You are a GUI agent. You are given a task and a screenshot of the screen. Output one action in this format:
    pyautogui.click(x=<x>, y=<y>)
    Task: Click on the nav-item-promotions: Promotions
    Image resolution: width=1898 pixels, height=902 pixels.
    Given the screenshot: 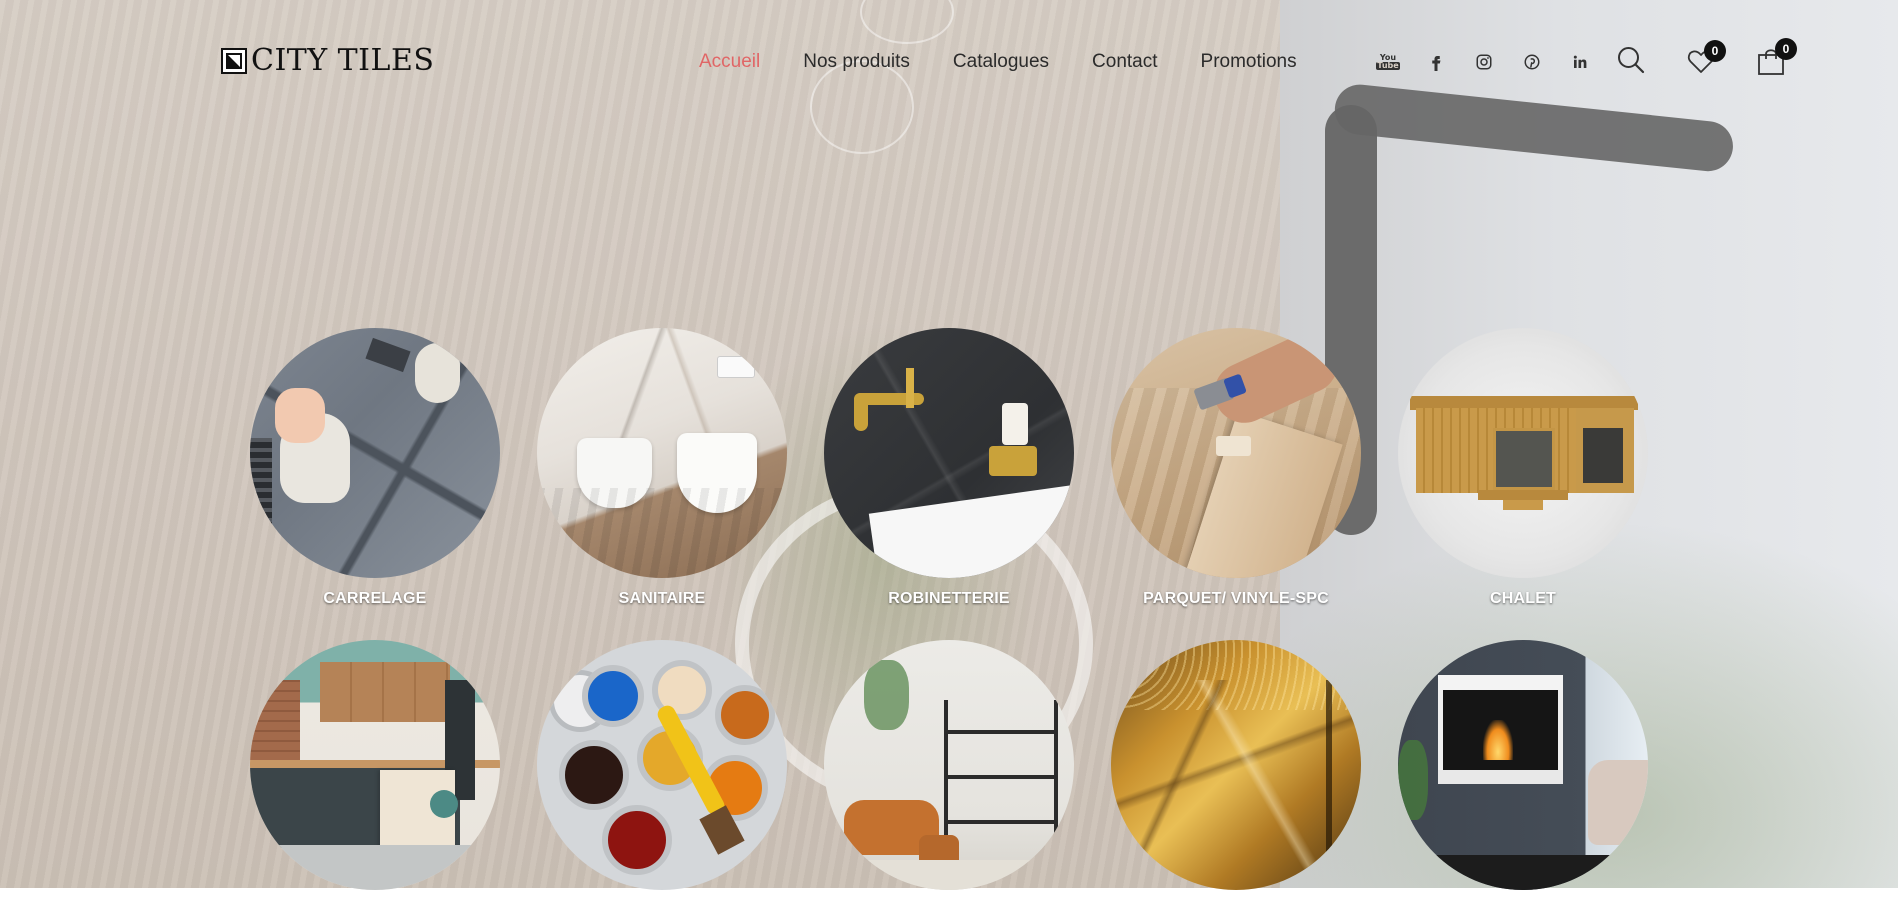 What is the action you would take?
    pyautogui.click(x=1249, y=62)
    